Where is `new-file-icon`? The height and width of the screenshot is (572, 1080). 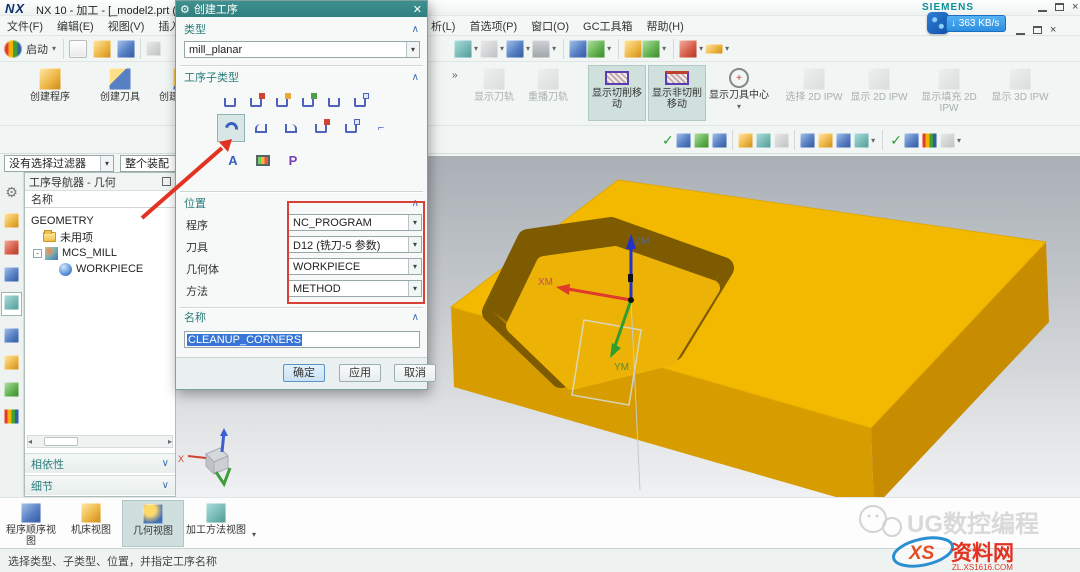
new-file-icon is located at coordinates (78, 48).